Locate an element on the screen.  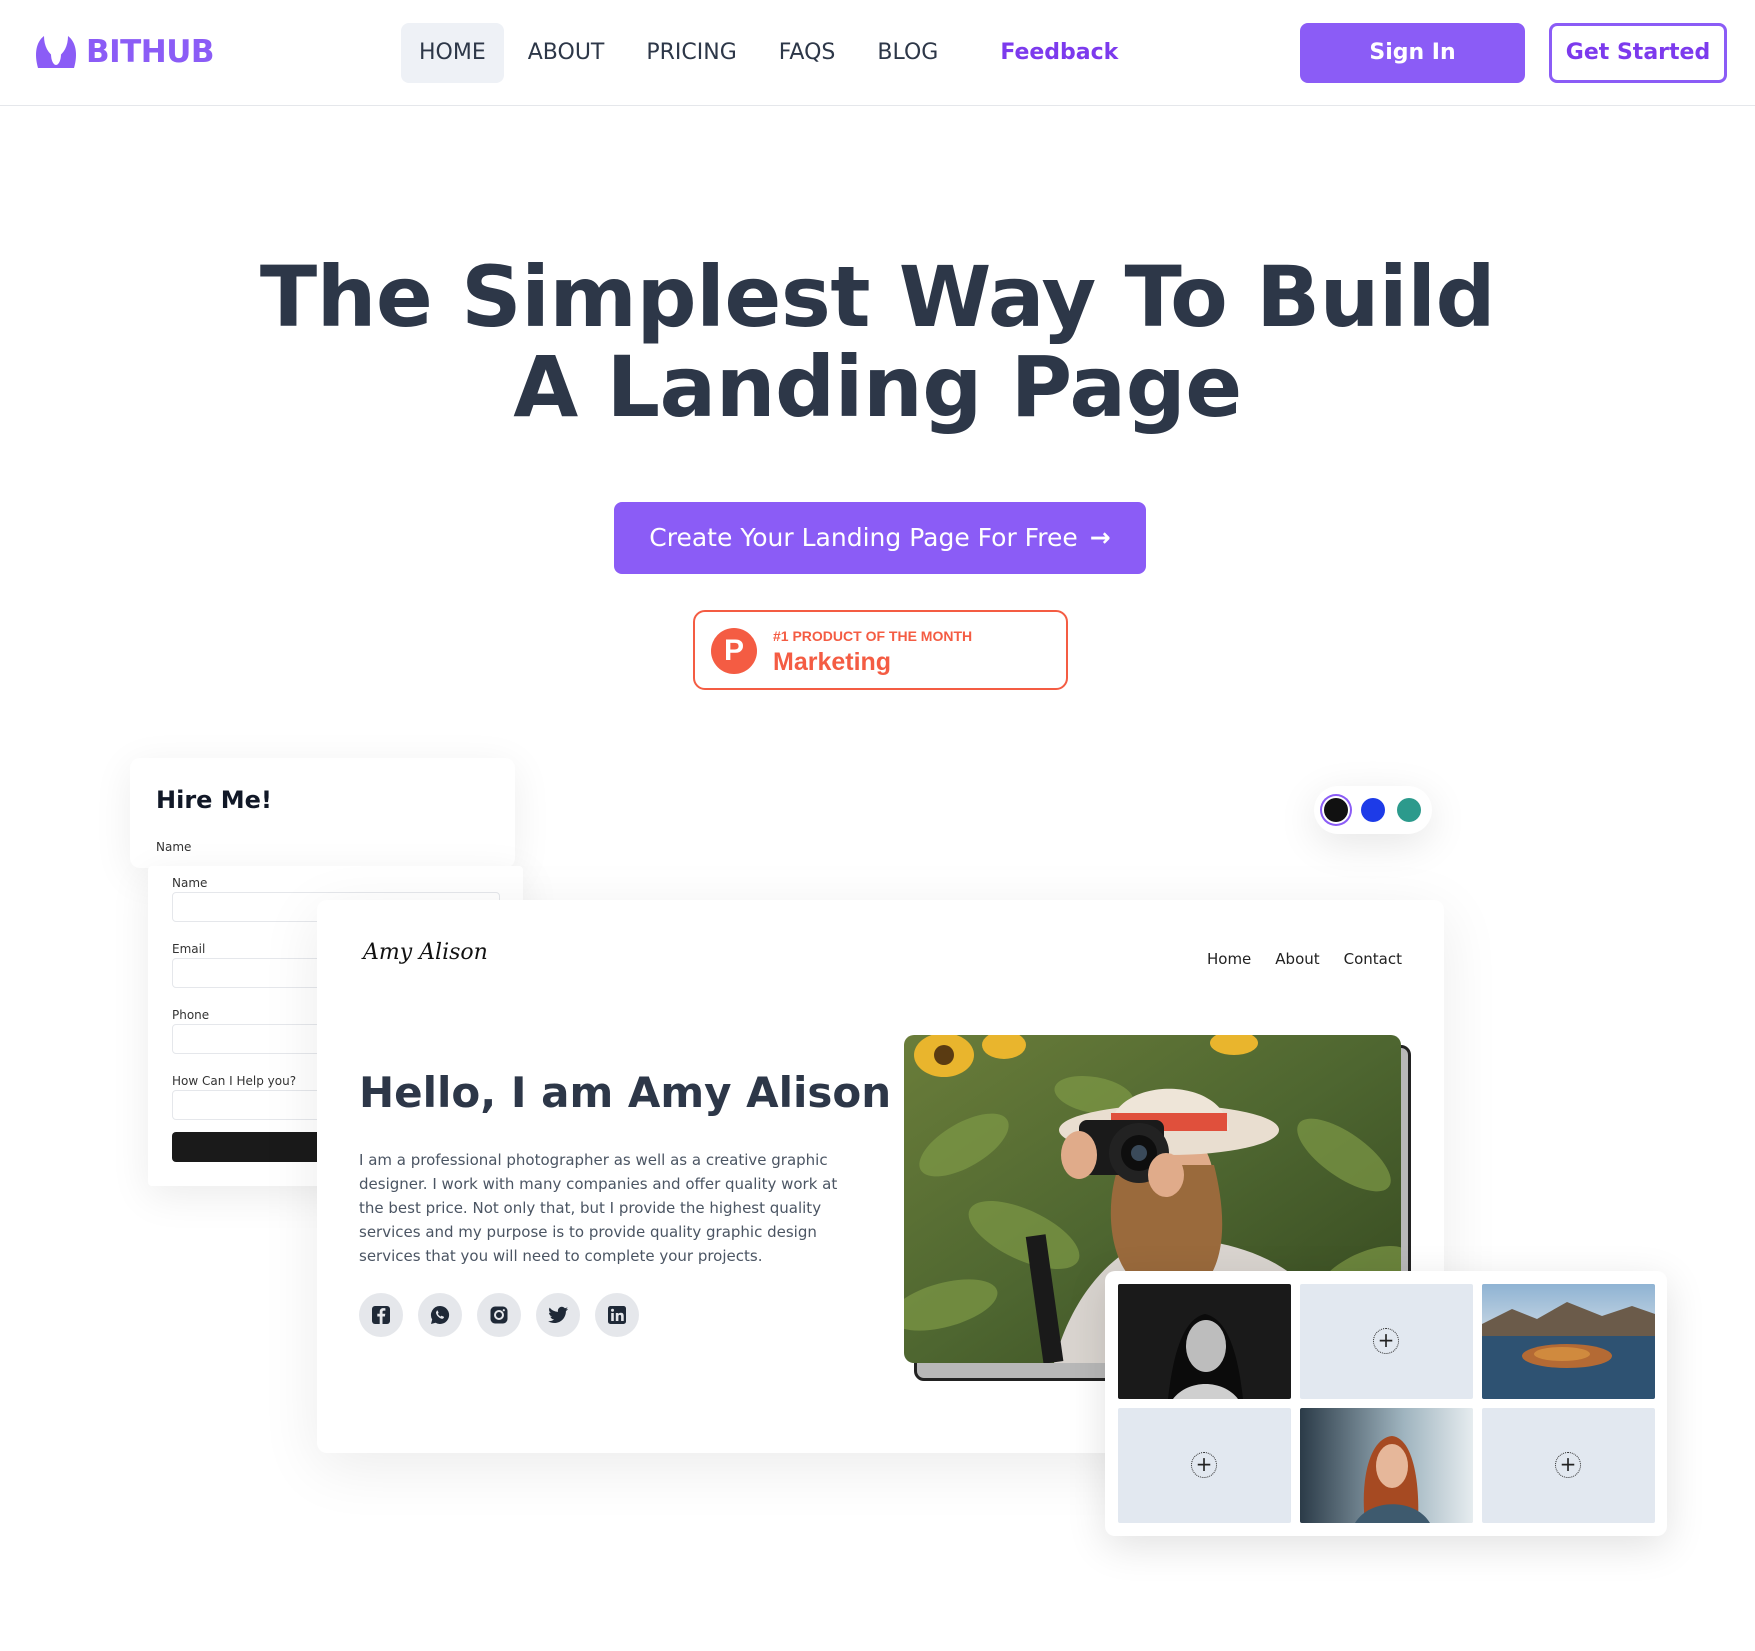
preview-nav-contact: Contact is located at coordinates (1373, 959).